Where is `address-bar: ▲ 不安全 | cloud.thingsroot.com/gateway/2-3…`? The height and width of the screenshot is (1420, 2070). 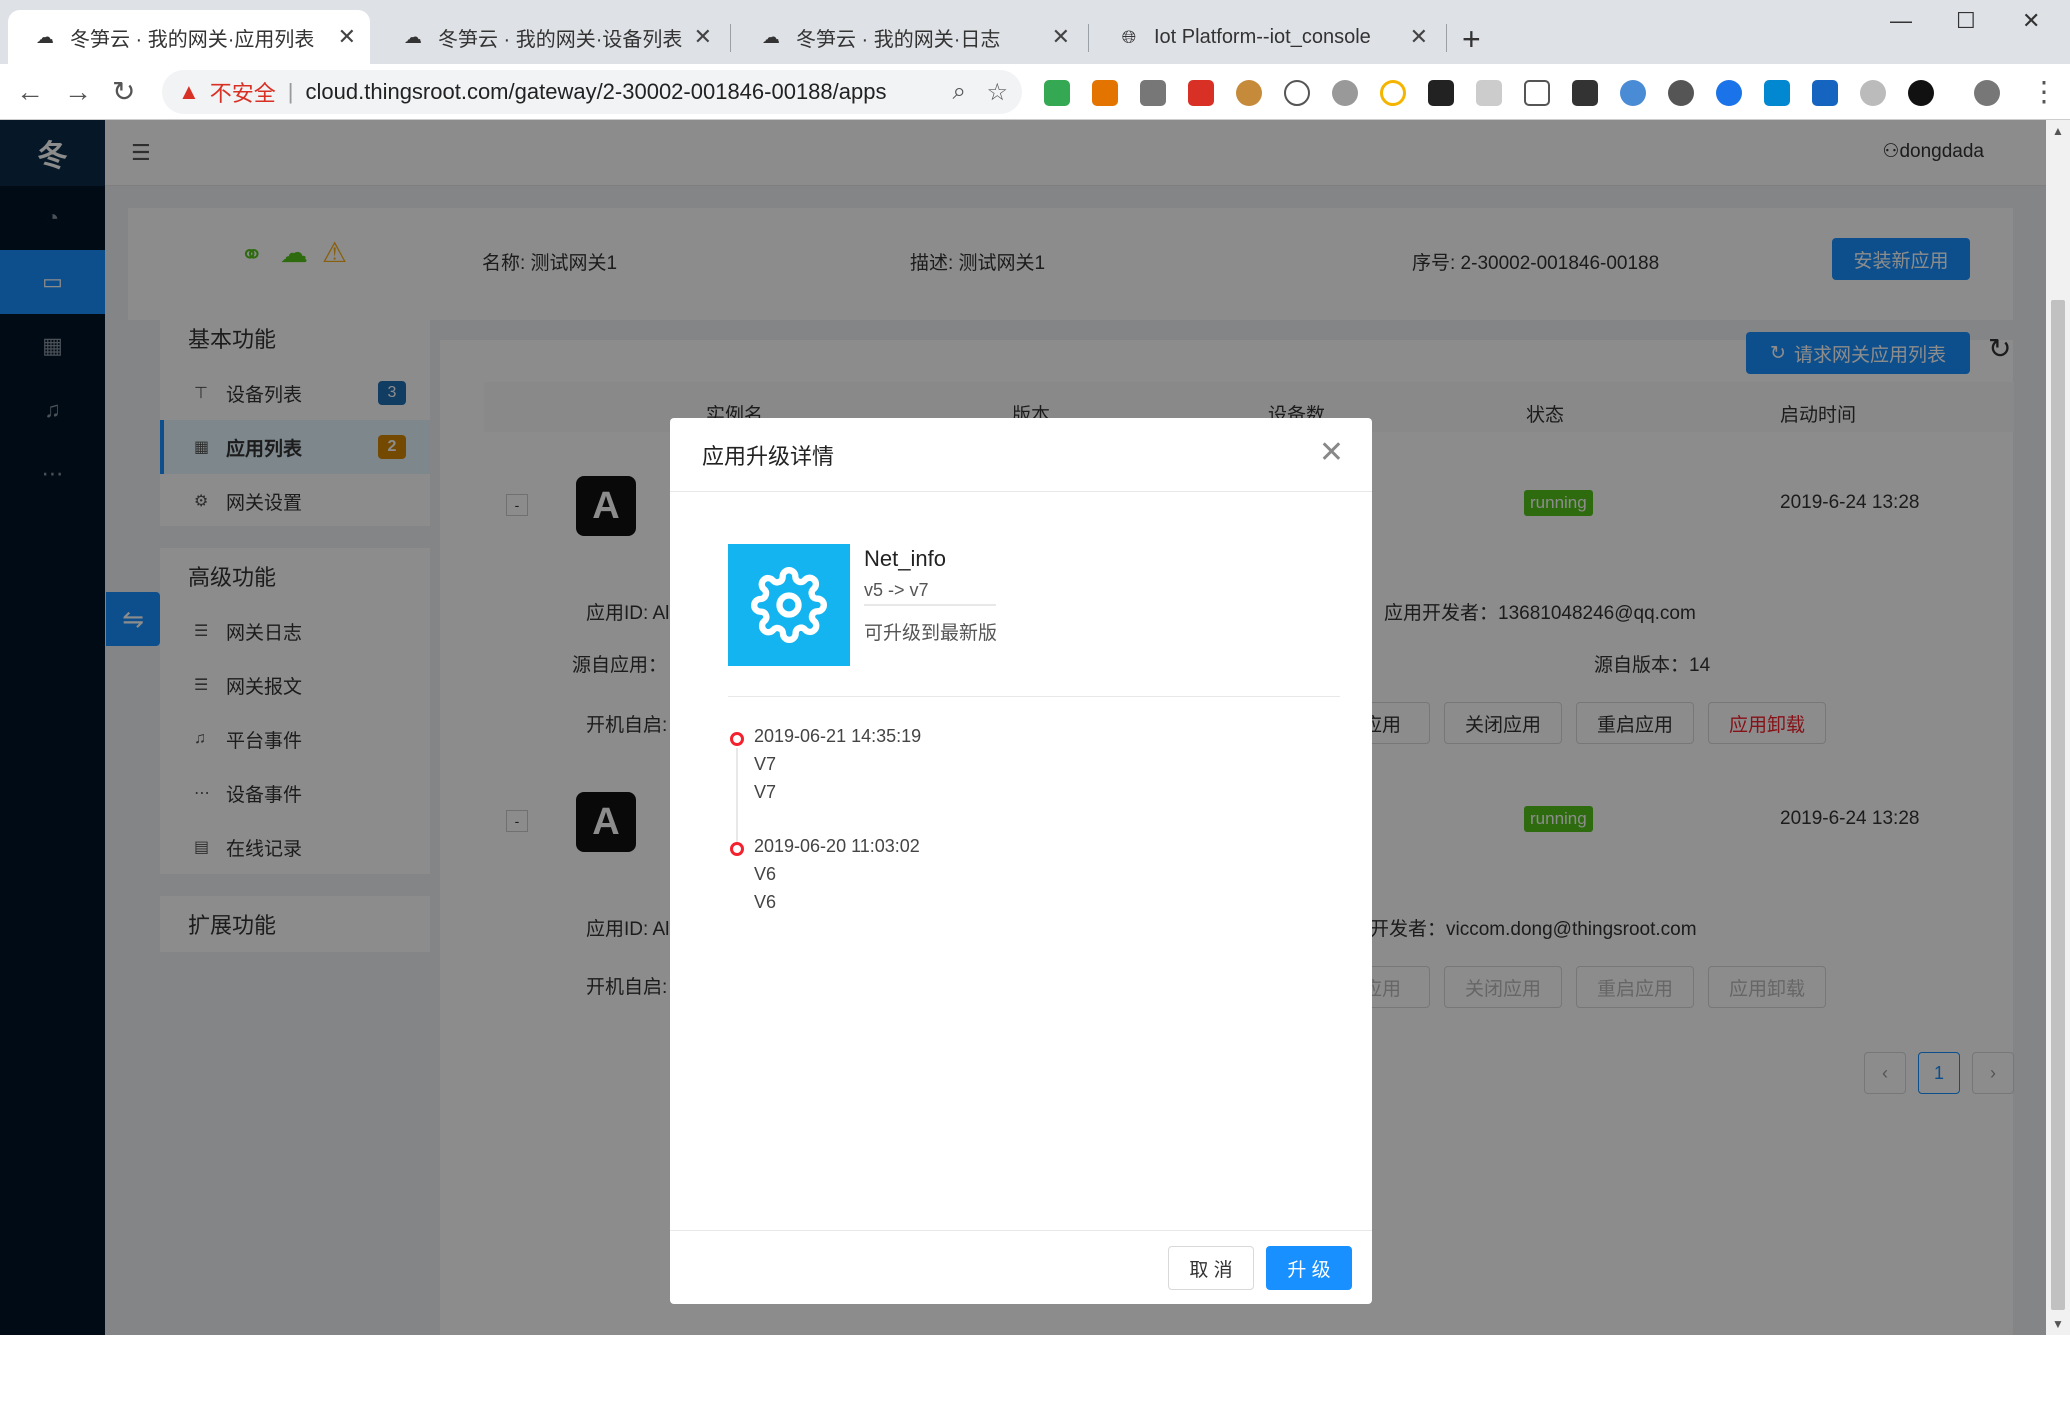 address-bar: ▲ 不安全 | cloud.thingsroot.com/gateway/2-3… is located at coordinates (592, 92).